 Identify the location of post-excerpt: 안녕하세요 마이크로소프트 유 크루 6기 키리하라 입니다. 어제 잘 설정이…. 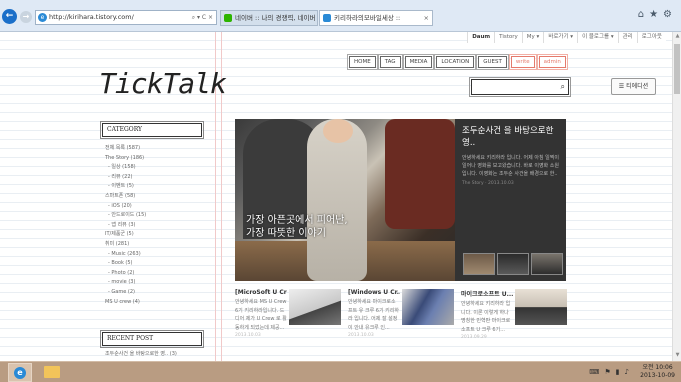
(373, 315).